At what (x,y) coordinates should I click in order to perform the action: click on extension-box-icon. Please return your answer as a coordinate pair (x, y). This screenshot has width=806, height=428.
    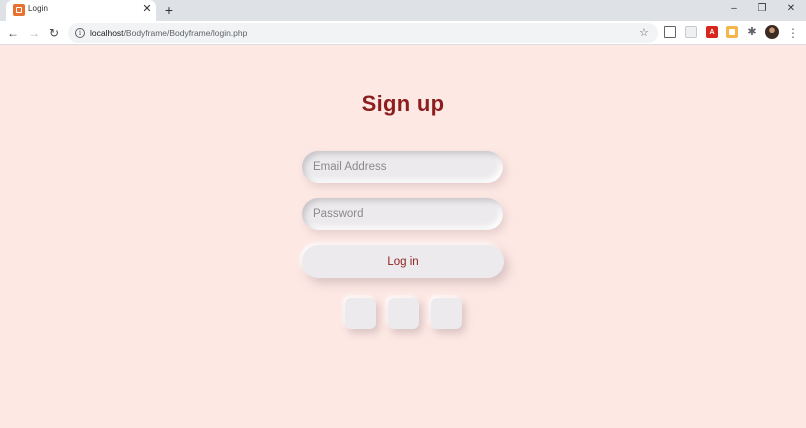
    Looking at the image, I should click on (732, 32).